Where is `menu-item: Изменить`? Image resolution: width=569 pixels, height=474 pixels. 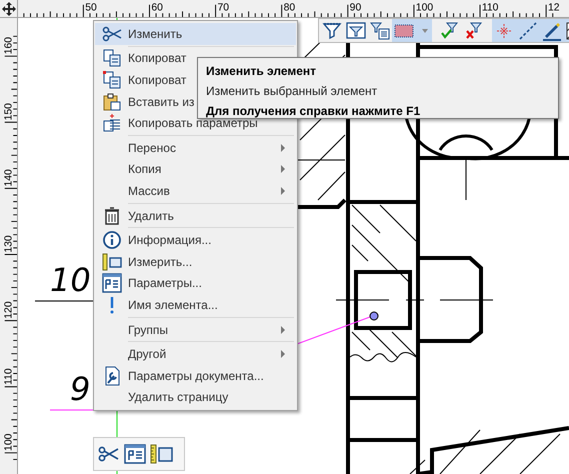 menu-item: Изменить is located at coordinates (195, 34).